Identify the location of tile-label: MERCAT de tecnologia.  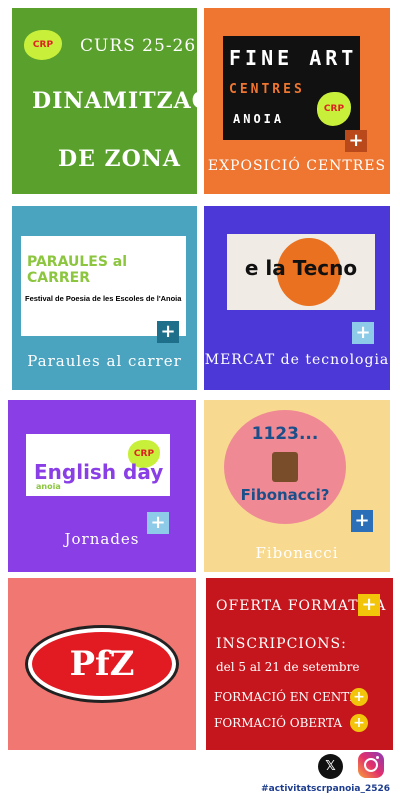
(297, 360).